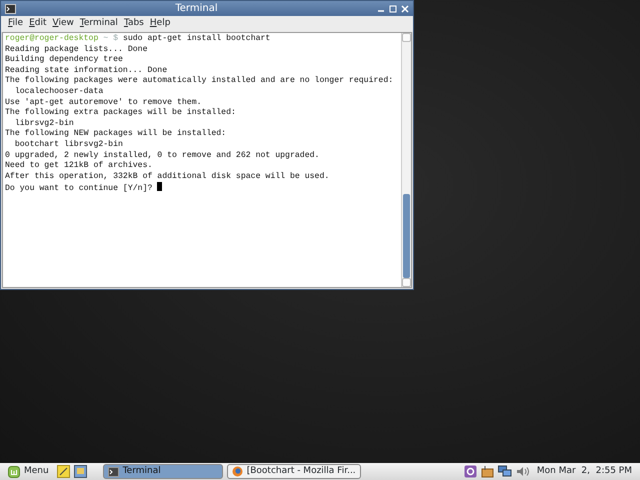 The width and height of the screenshot is (640, 480). What do you see at coordinates (116, 134) in the screenshot?
I see `terminal-line: The following NEW packages will be installed:` at bounding box center [116, 134].